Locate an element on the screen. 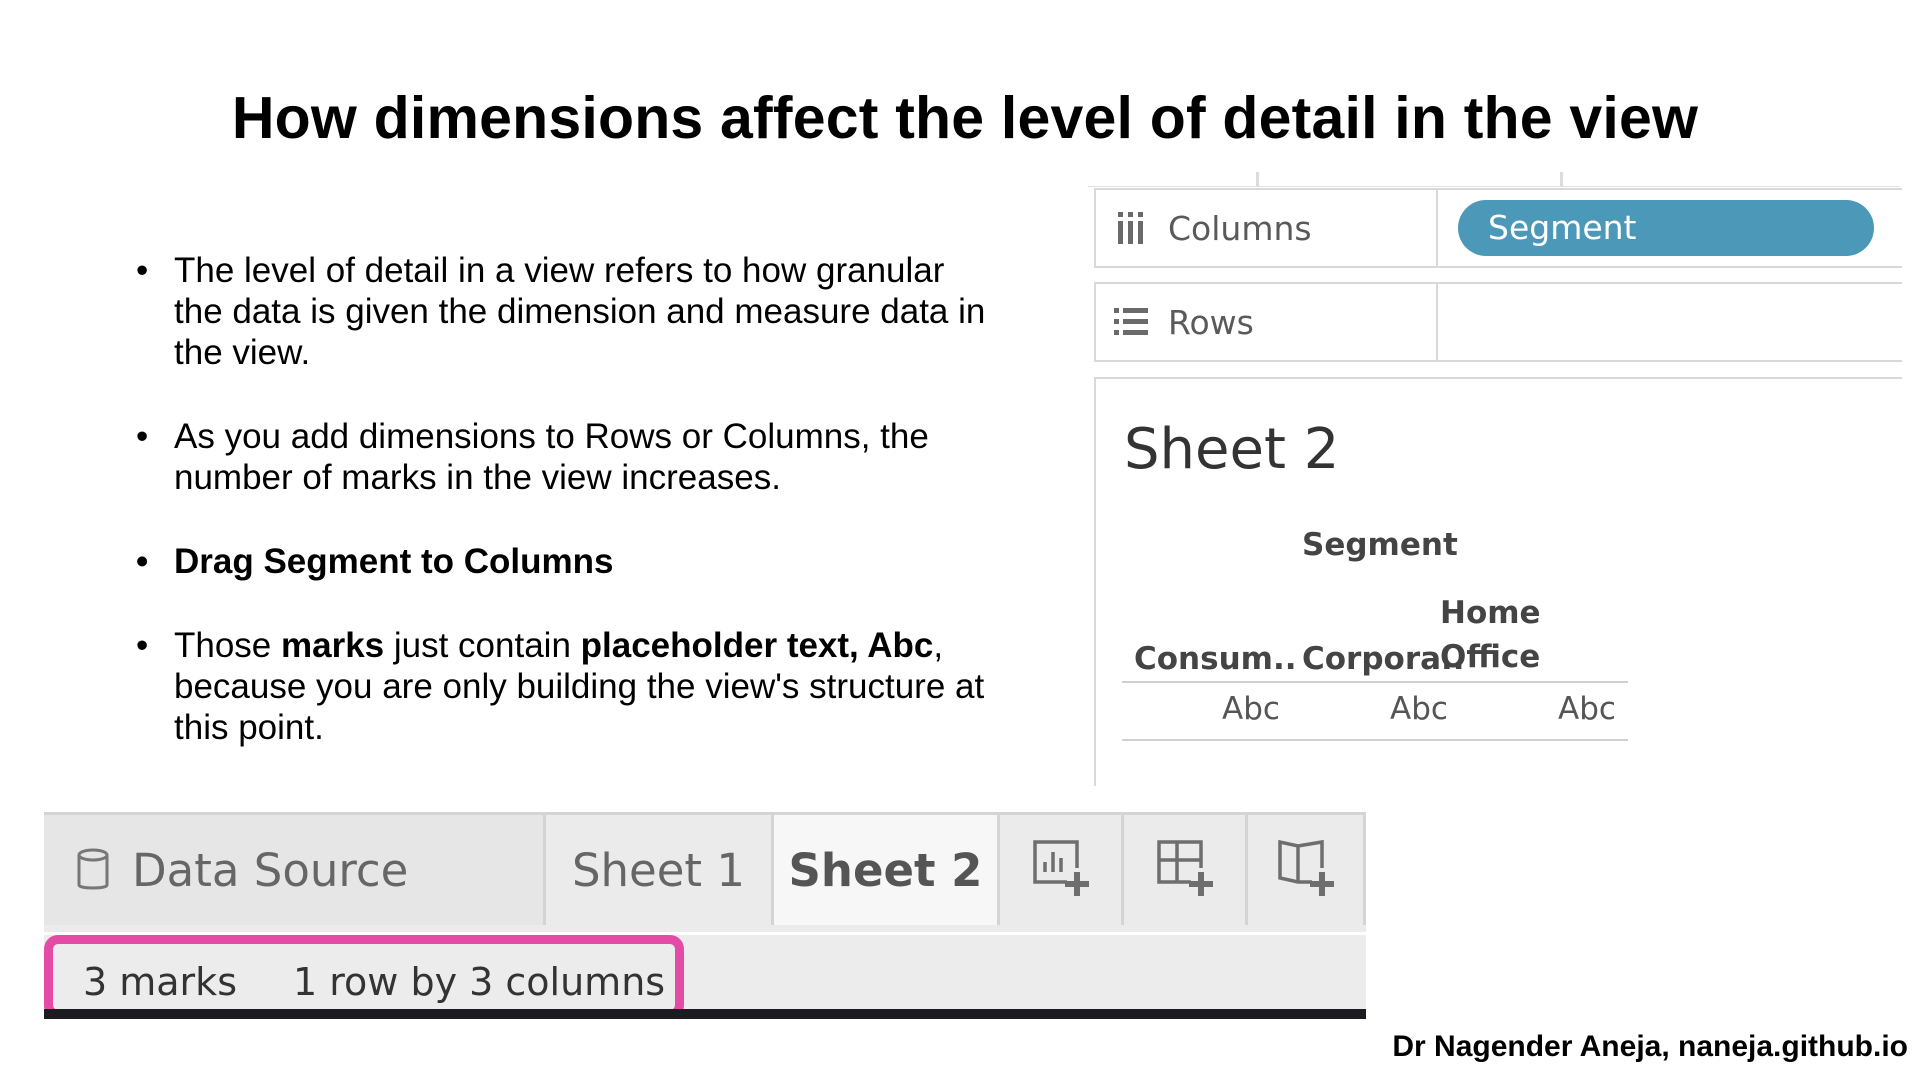  bullet-text-part: just contain is located at coordinates (482, 645).